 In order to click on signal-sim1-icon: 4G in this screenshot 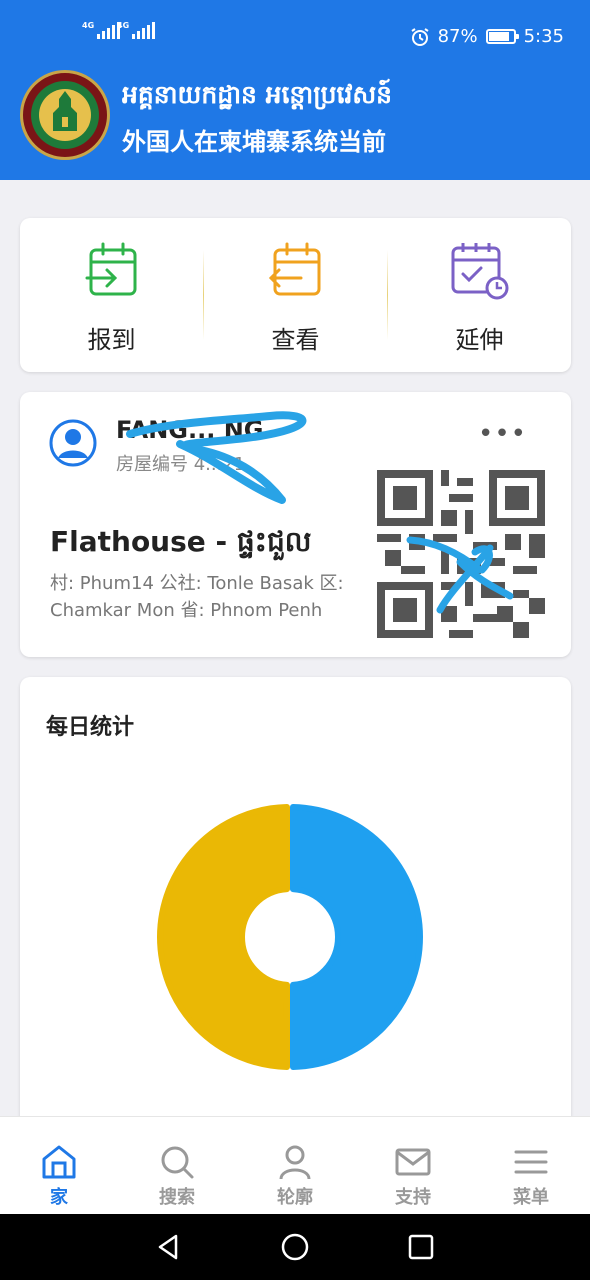, I will do `click(101, 30)`.